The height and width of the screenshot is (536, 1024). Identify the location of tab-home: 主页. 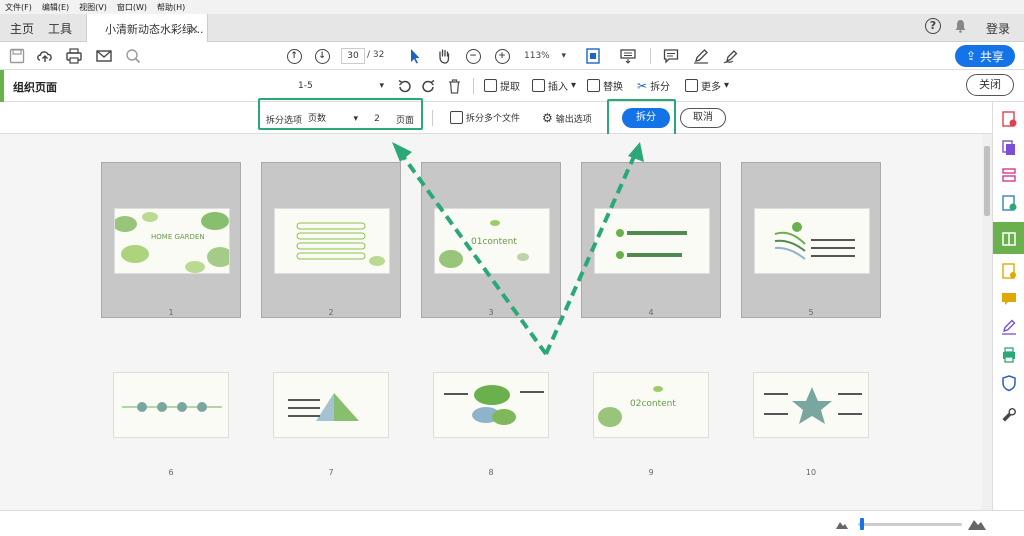
(22, 28).